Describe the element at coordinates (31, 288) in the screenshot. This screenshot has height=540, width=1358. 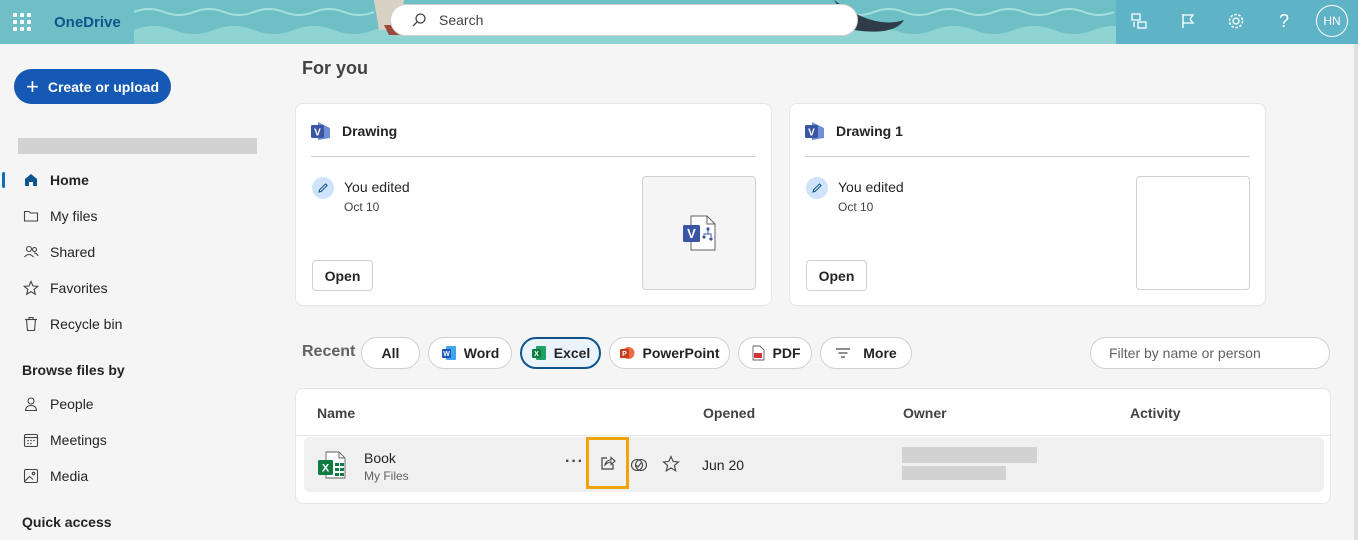
I see `star-icon` at that location.